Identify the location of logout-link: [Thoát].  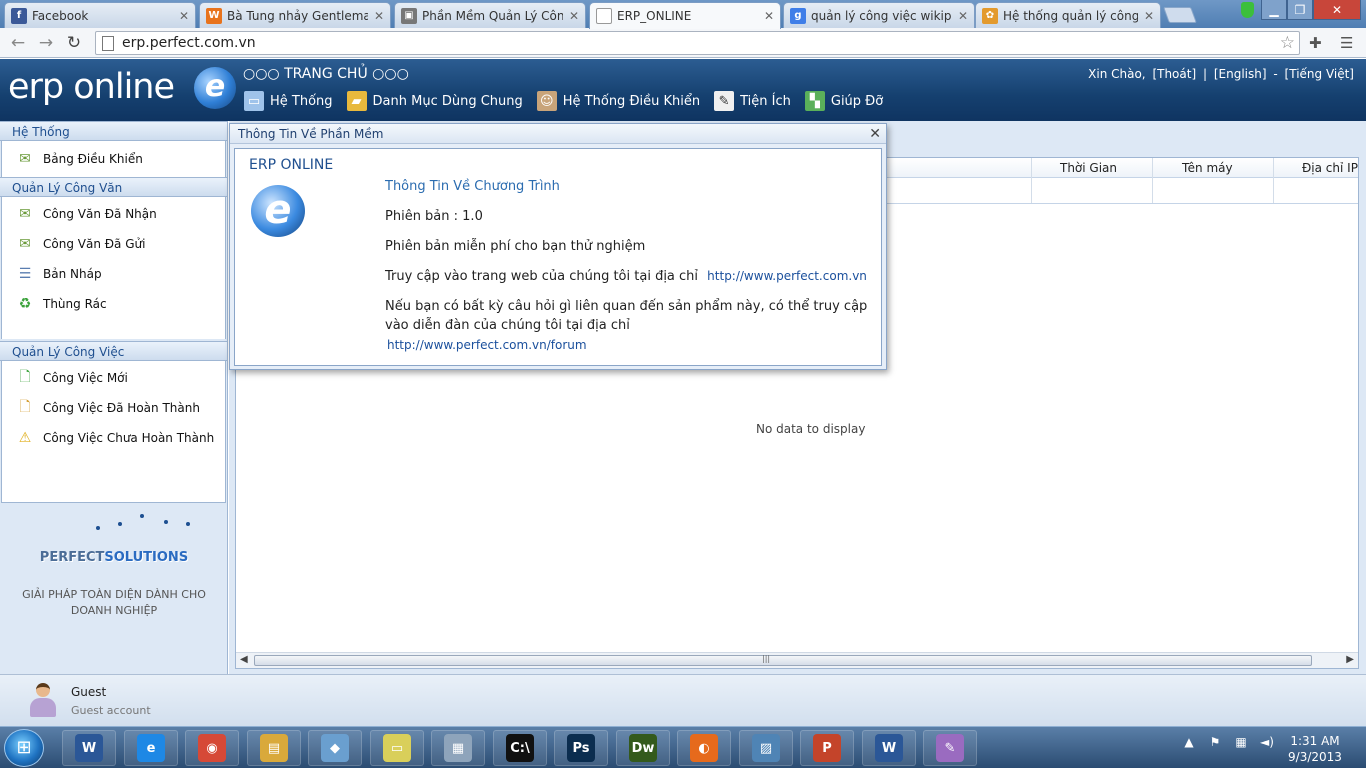
(1174, 74).